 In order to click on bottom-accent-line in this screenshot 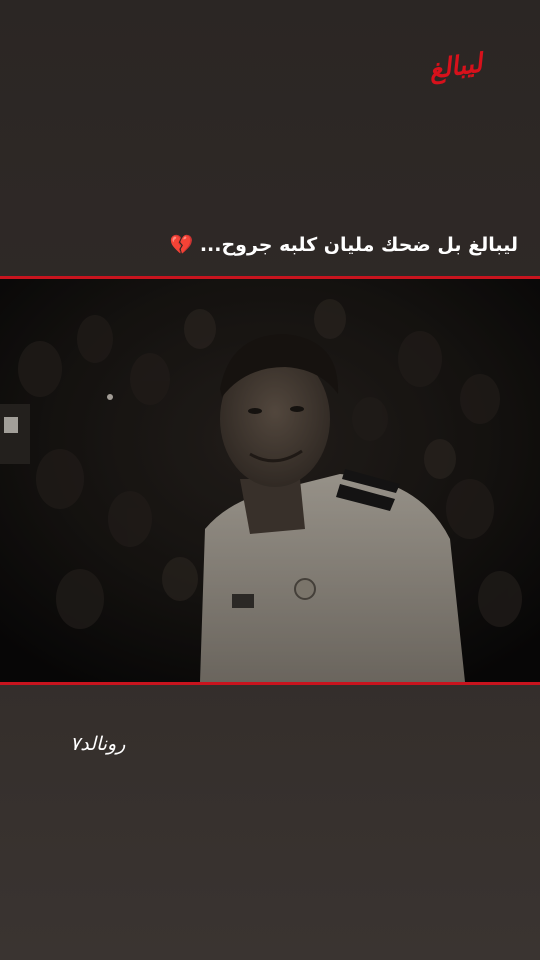, I will do `click(270, 683)`.